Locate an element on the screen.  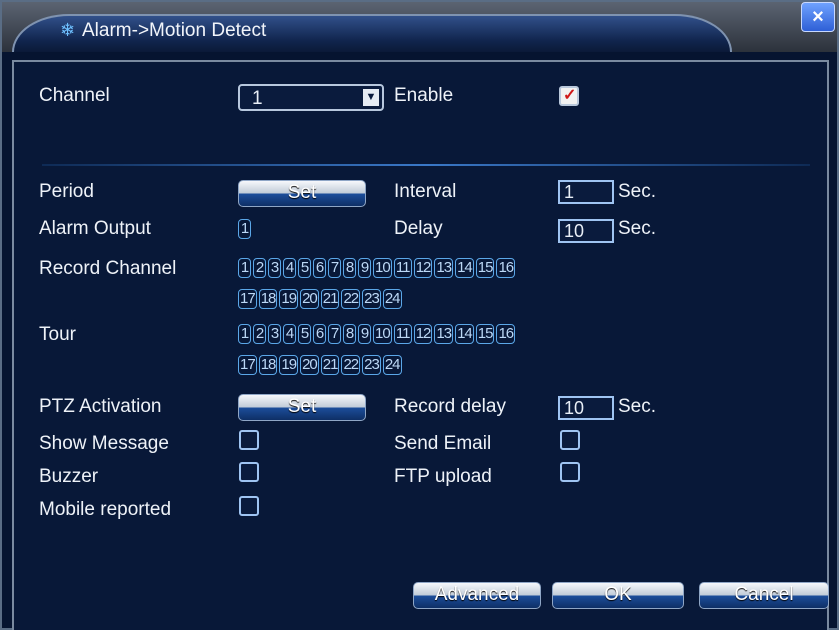
advanced-button: Advanced is located at coordinates (477, 595).